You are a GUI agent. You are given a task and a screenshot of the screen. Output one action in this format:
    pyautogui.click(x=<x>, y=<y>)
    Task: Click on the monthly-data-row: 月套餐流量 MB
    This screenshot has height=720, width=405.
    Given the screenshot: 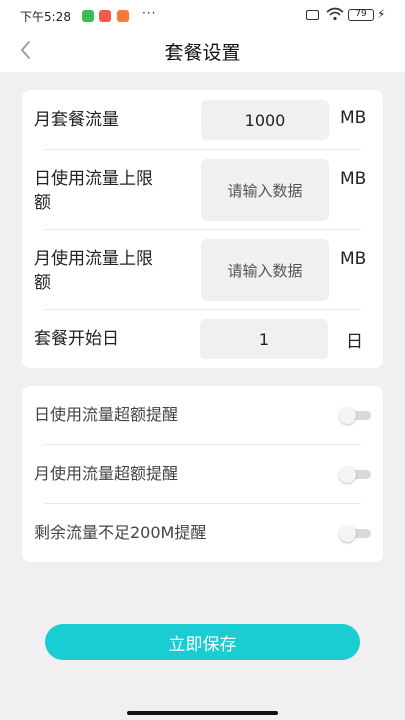 What is the action you would take?
    pyautogui.click(x=202, y=120)
    